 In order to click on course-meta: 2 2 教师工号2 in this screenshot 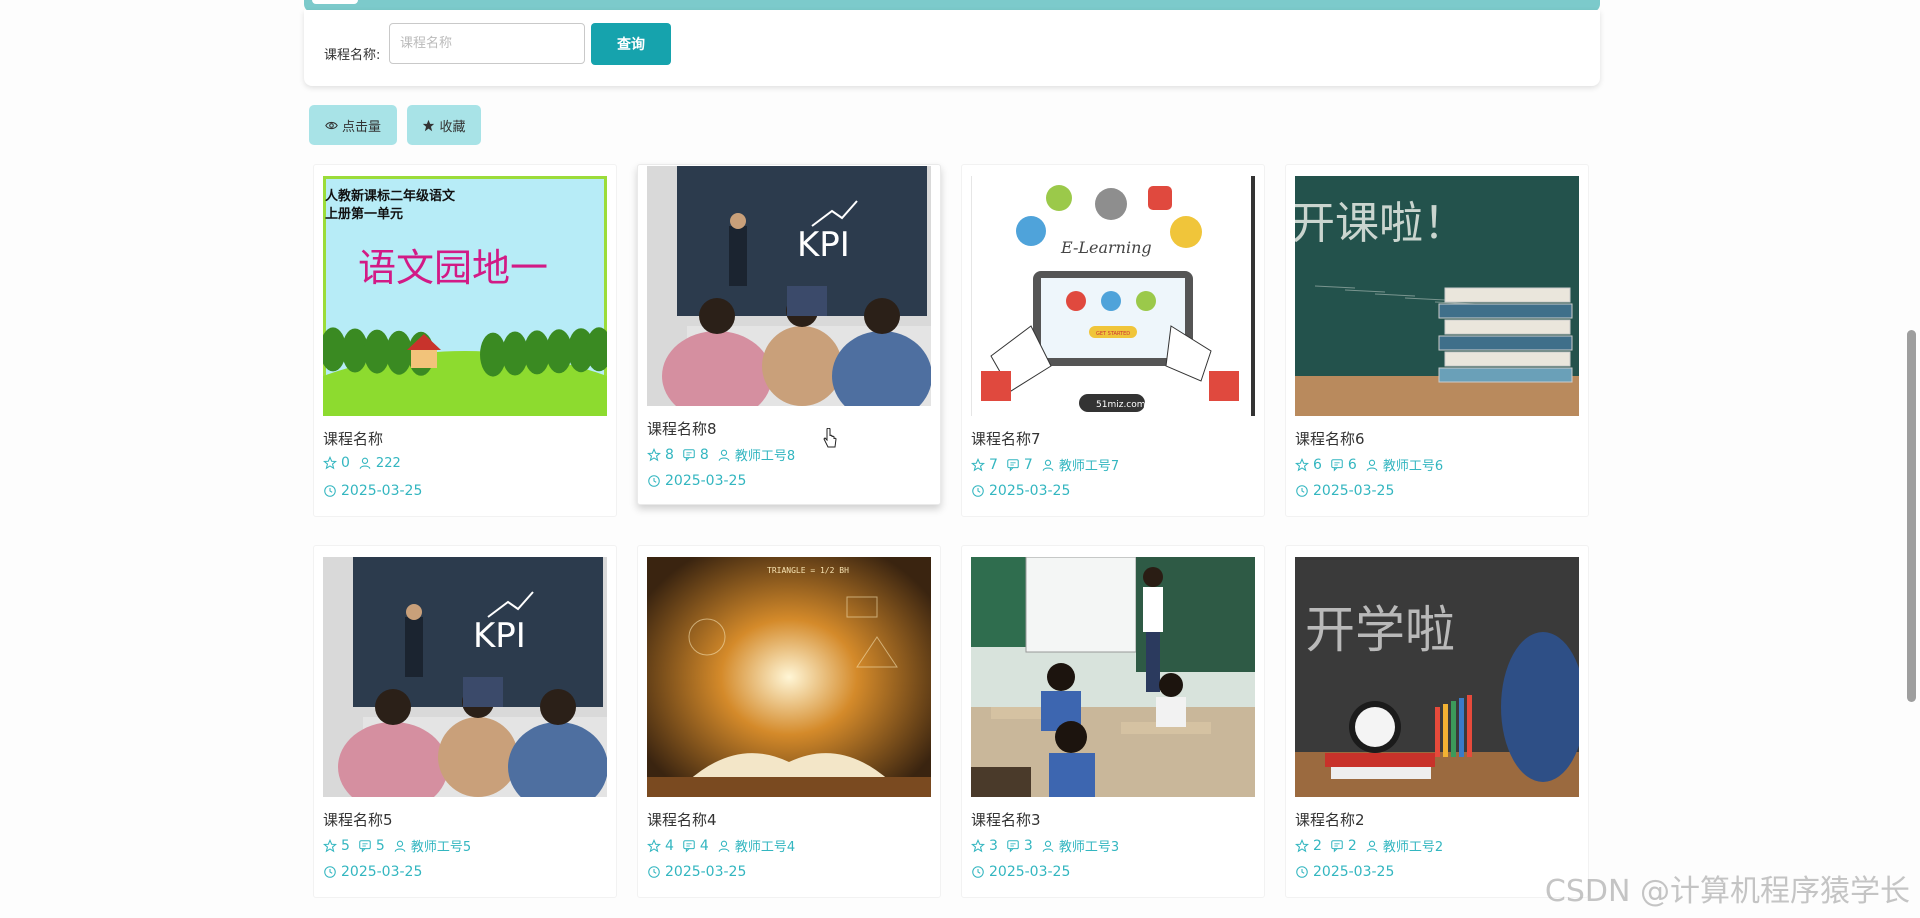, I will do `click(1373, 845)`.